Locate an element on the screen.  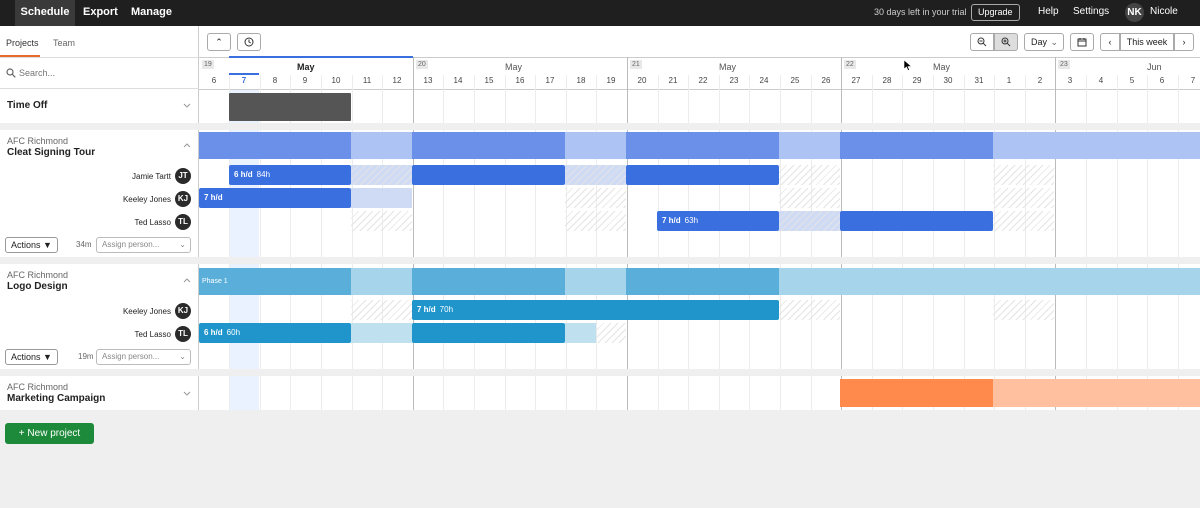
new-project-button: + New project is located at coordinates (49, 433).